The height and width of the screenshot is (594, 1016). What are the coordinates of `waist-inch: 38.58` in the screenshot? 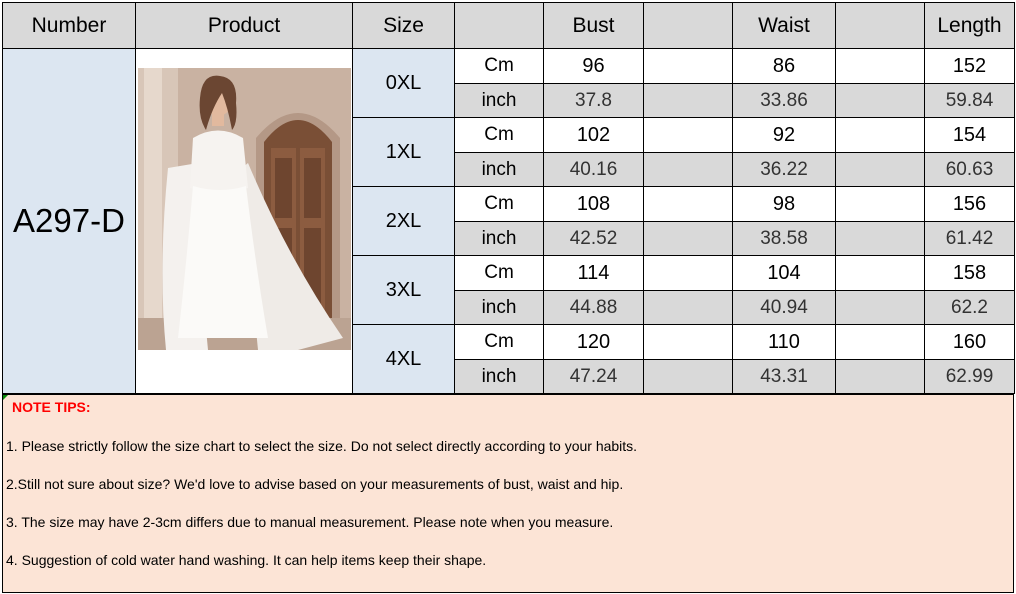 It's located at (784, 238).